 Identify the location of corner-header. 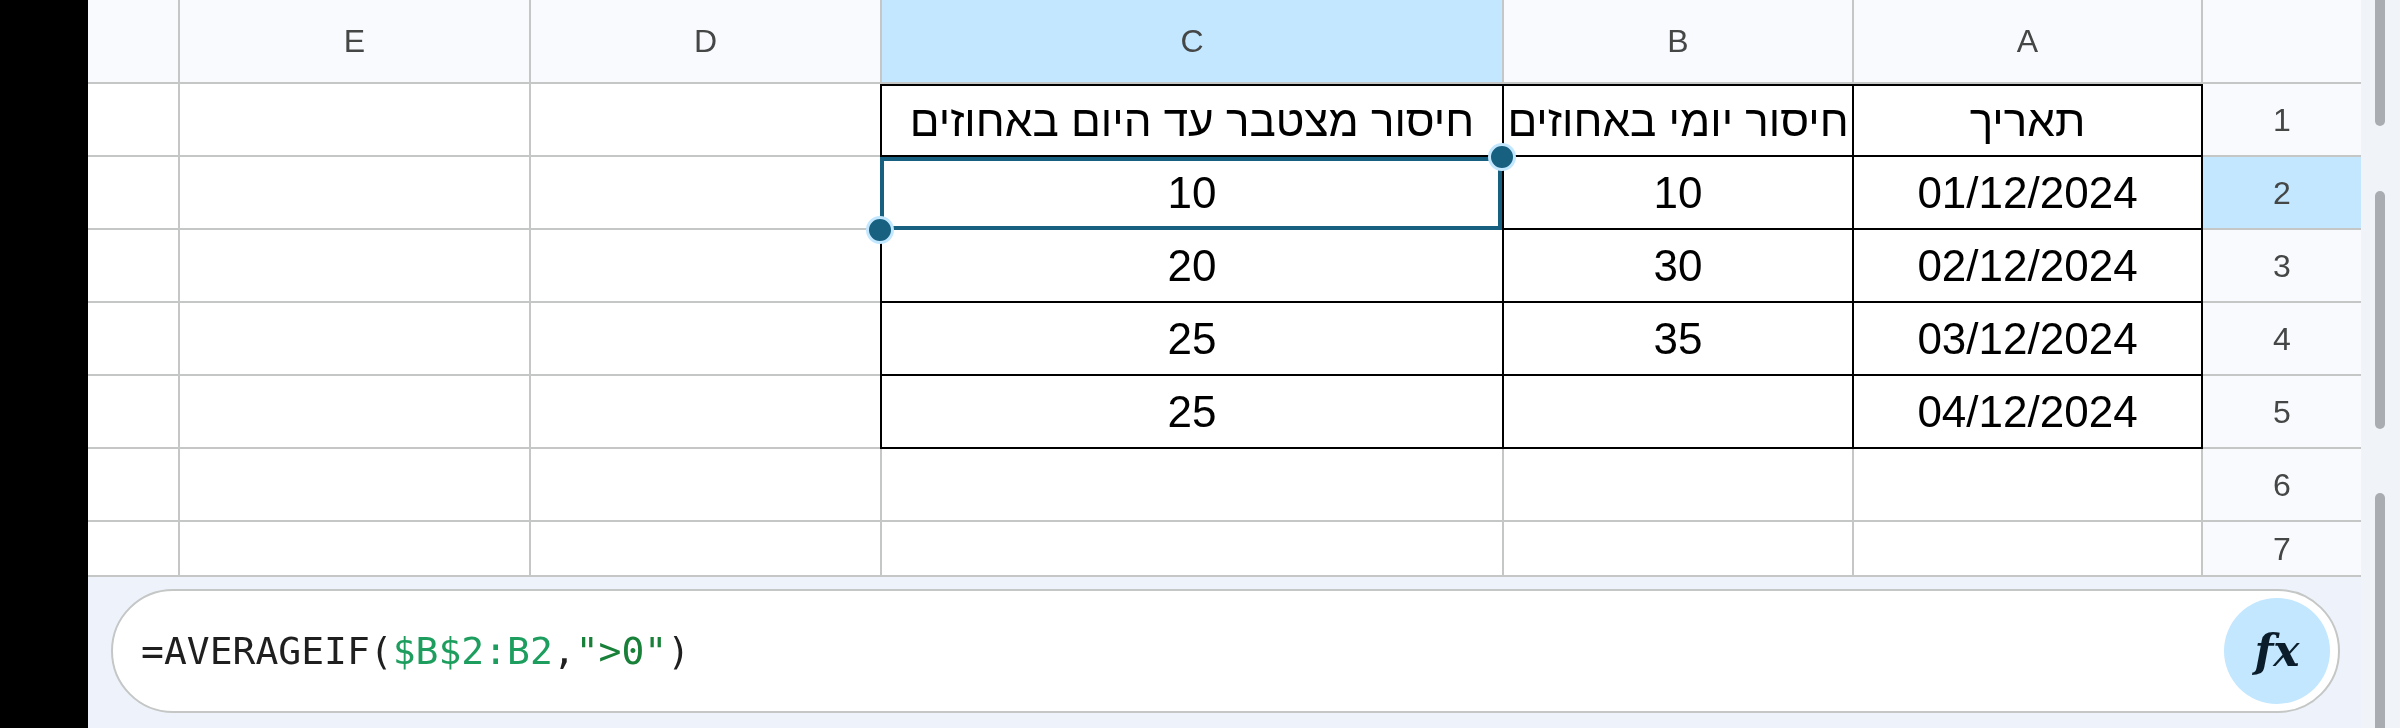
(2282, 42).